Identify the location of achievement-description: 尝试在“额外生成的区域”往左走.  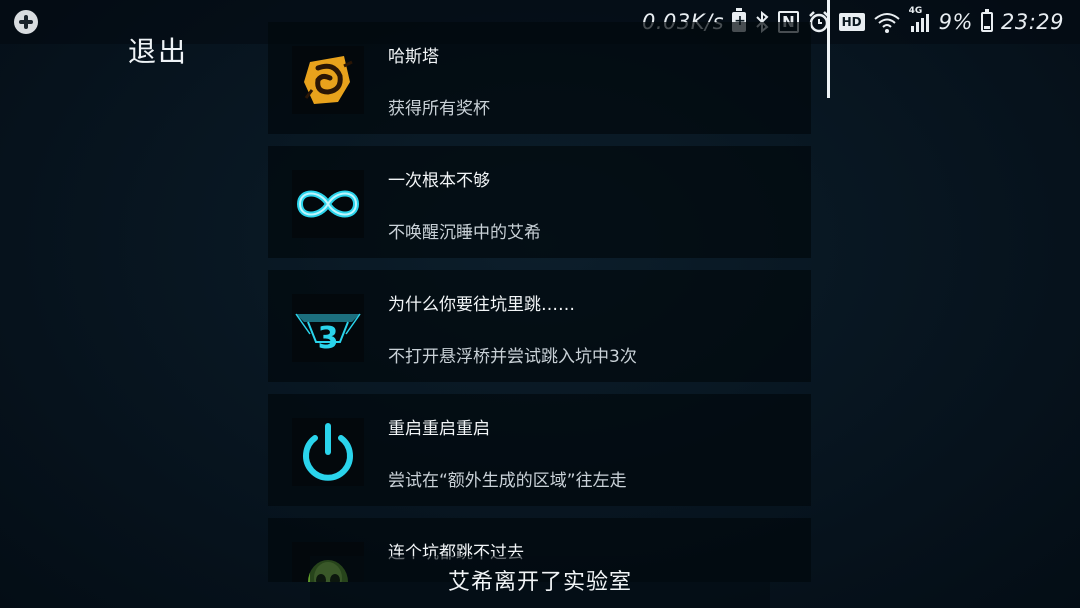
(507, 481).